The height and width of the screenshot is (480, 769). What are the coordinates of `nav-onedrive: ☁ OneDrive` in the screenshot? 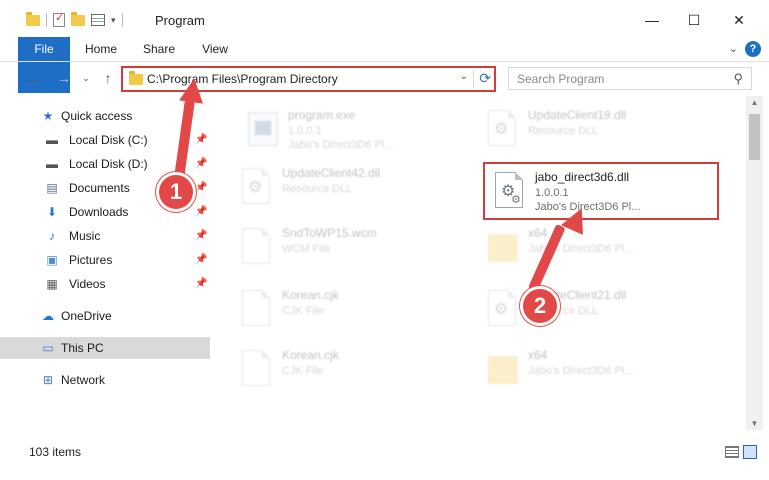 It's located at (105, 316).